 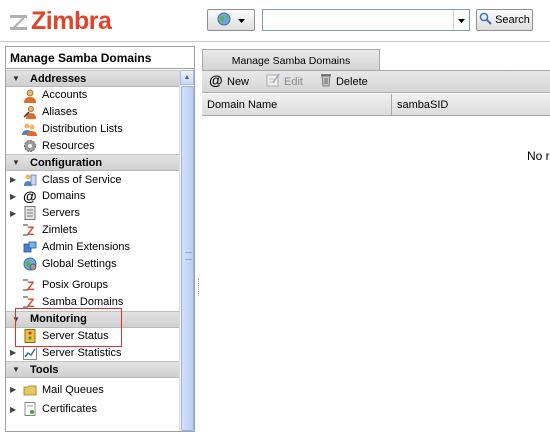 I want to click on search-bar: Search, so click(x=370, y=20).